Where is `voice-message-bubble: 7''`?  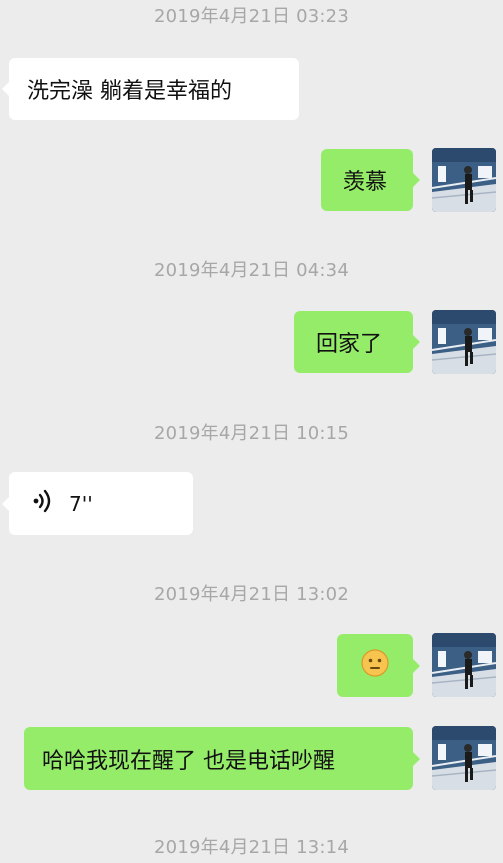 voice-message-bubble: 7'' is located at coordinates (97, 503).